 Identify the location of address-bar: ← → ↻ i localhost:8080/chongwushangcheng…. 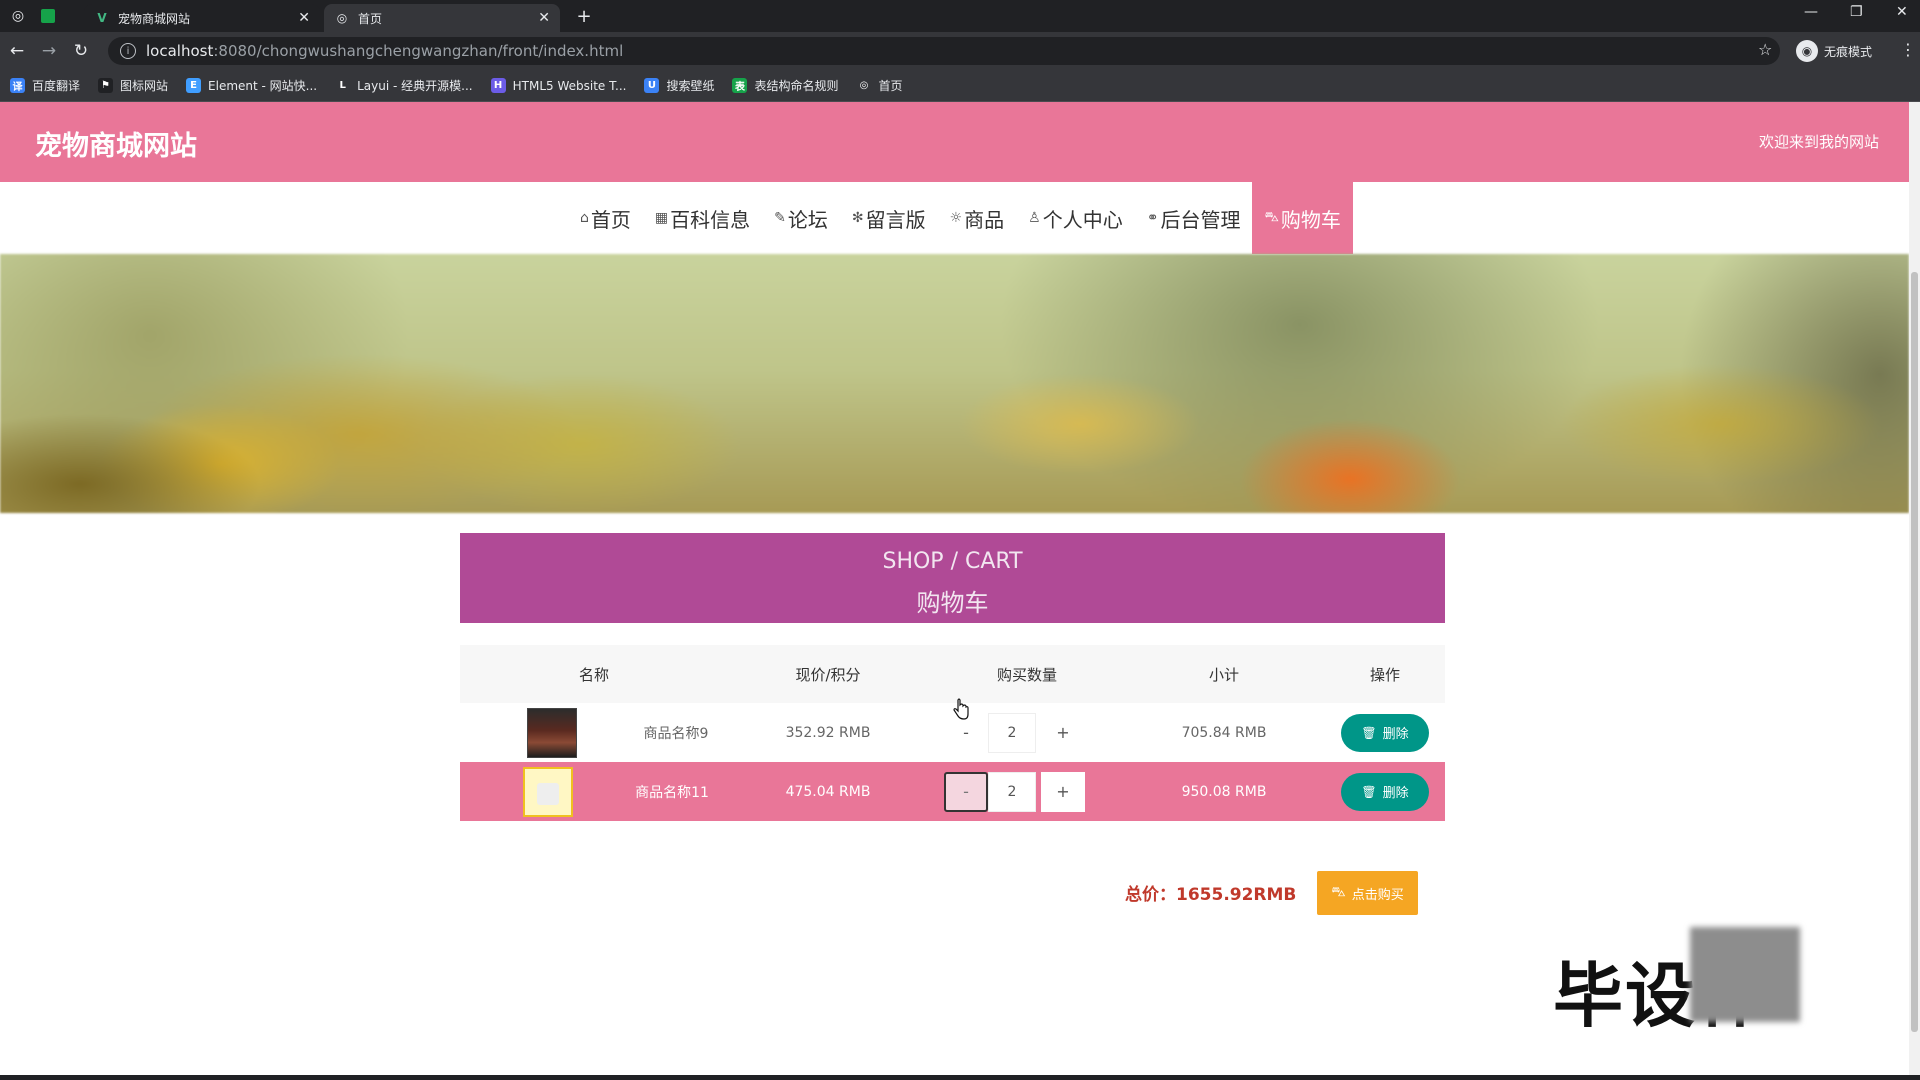
(960, 51).